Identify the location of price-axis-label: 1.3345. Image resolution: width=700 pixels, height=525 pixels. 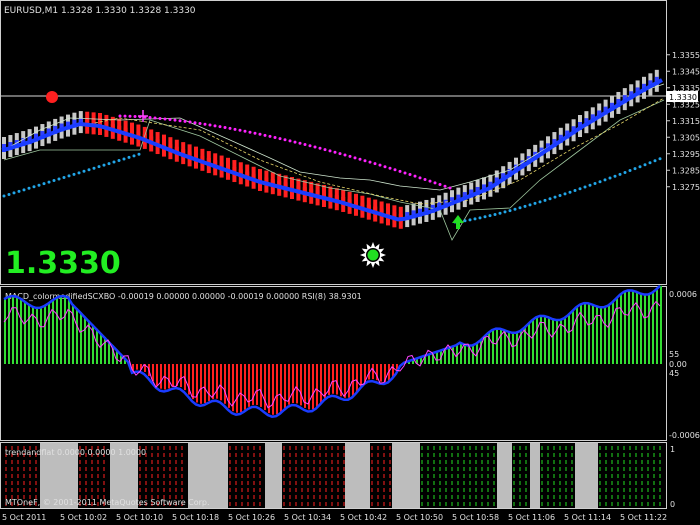
(686, 71).